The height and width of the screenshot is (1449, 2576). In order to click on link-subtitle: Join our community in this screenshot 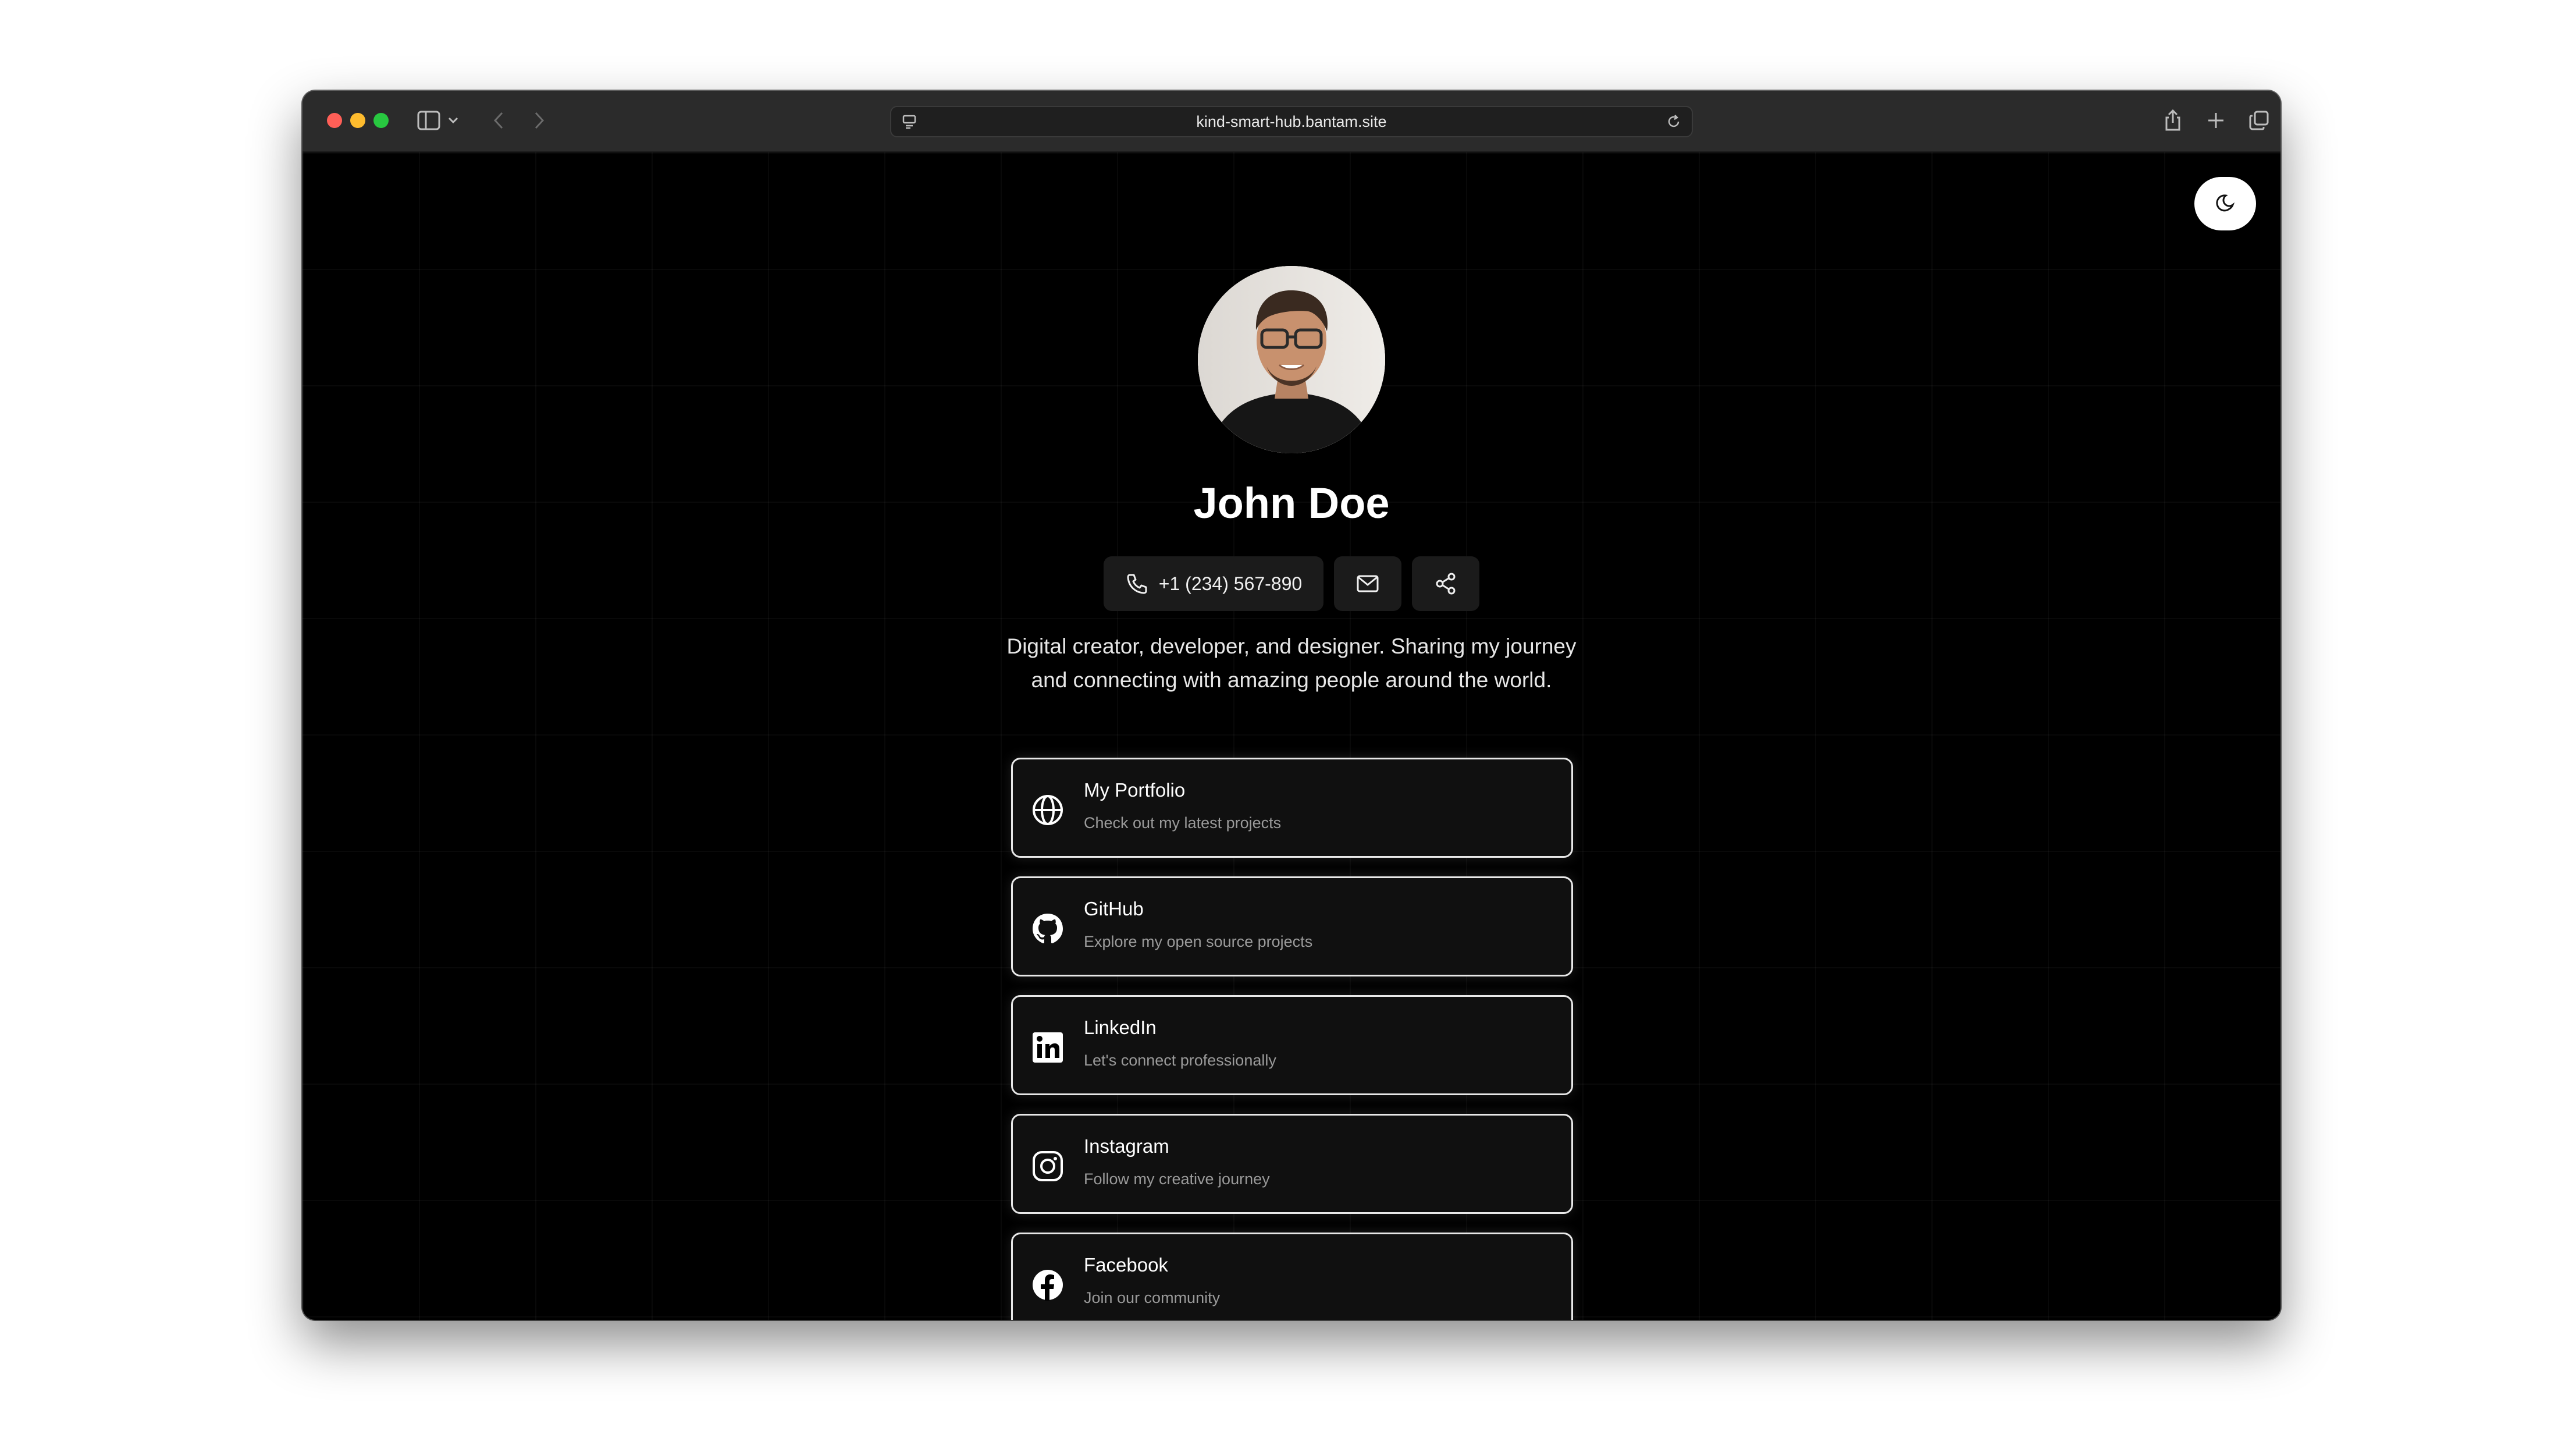, I will do `click(1152, 1297)`.